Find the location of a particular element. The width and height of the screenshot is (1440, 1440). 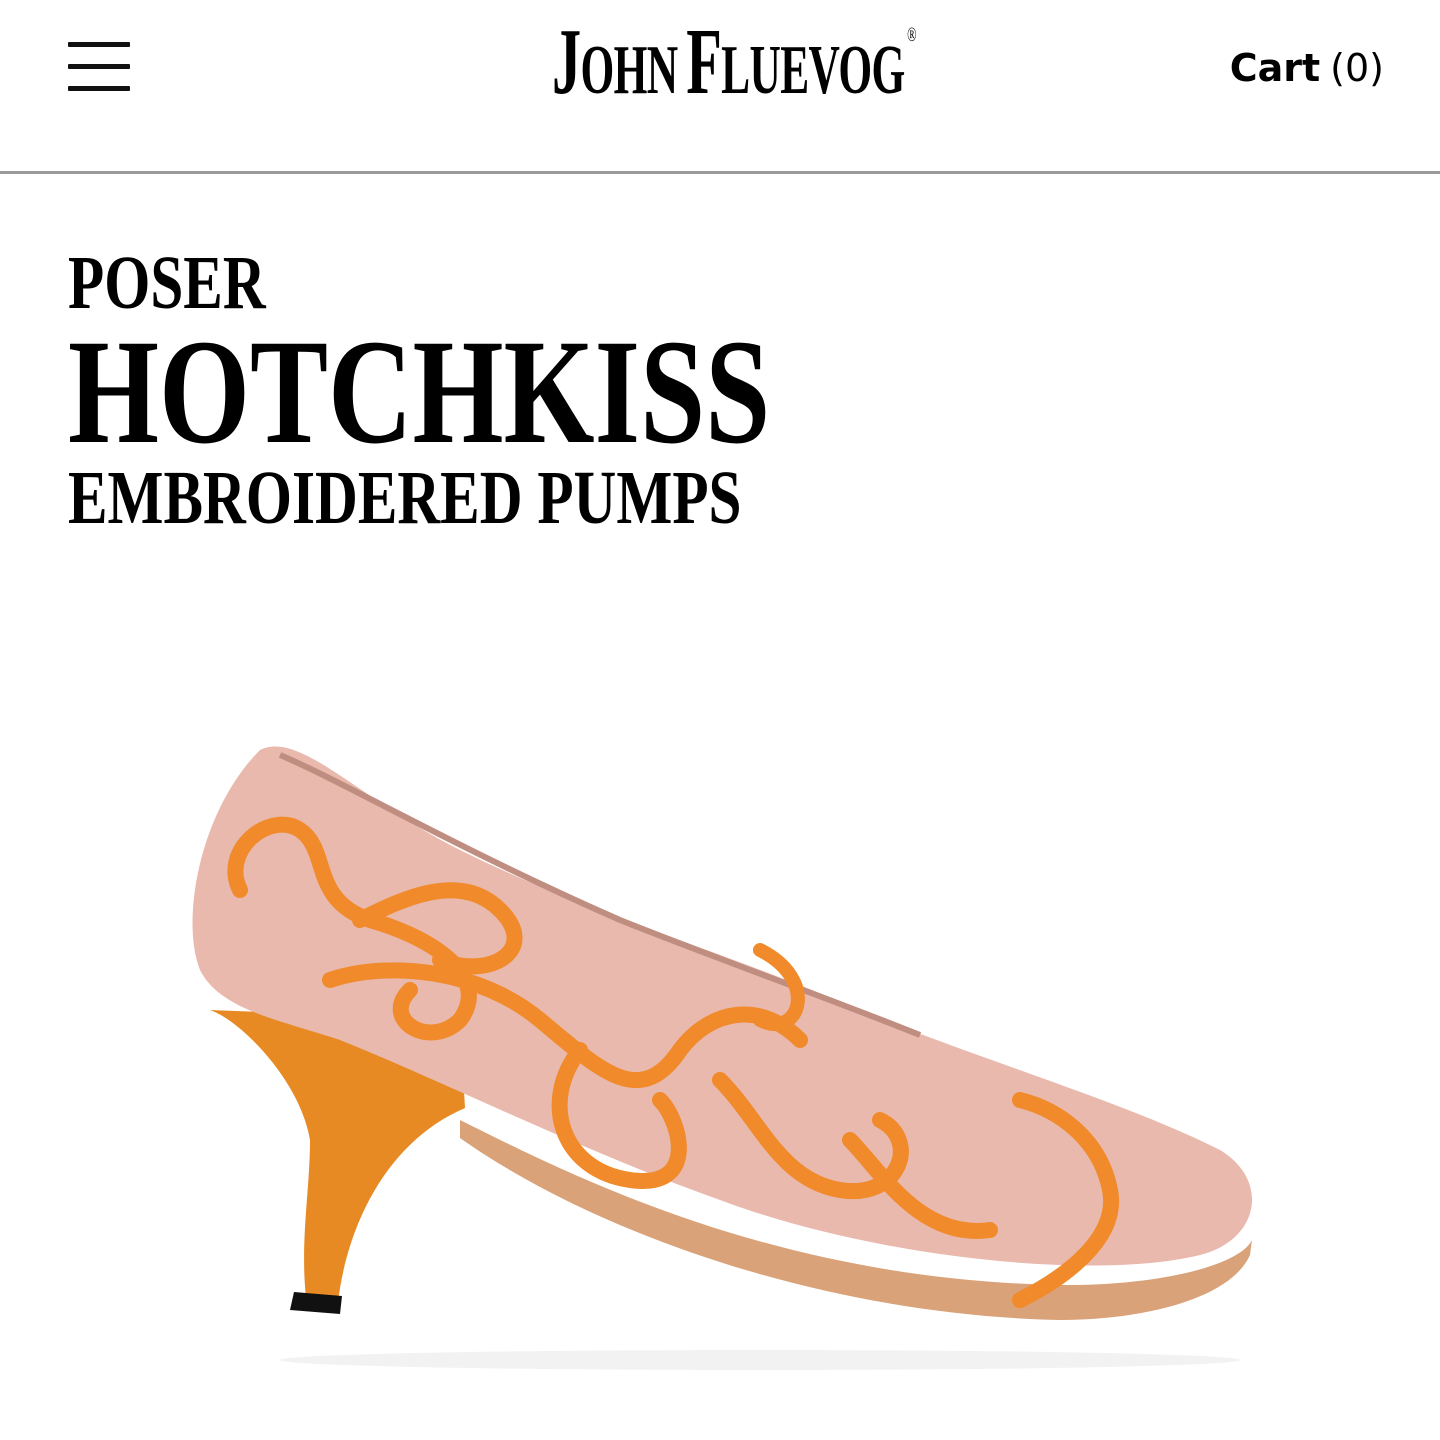

cart-label: Cart is located at coordinates (1275, 68).